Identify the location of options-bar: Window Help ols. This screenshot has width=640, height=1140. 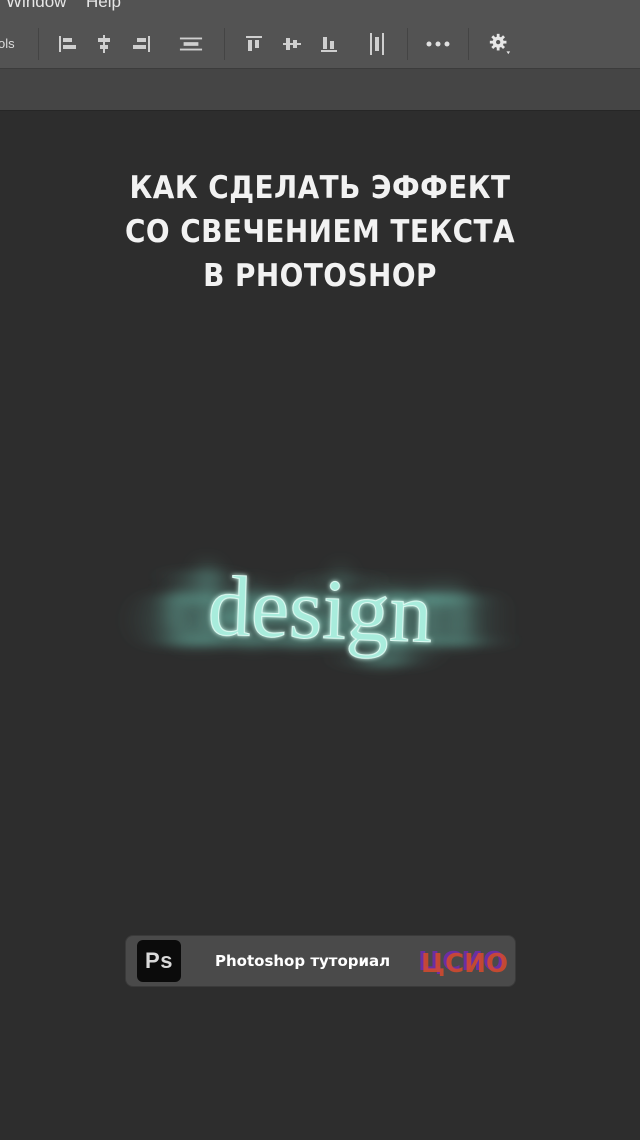
(320, 34).